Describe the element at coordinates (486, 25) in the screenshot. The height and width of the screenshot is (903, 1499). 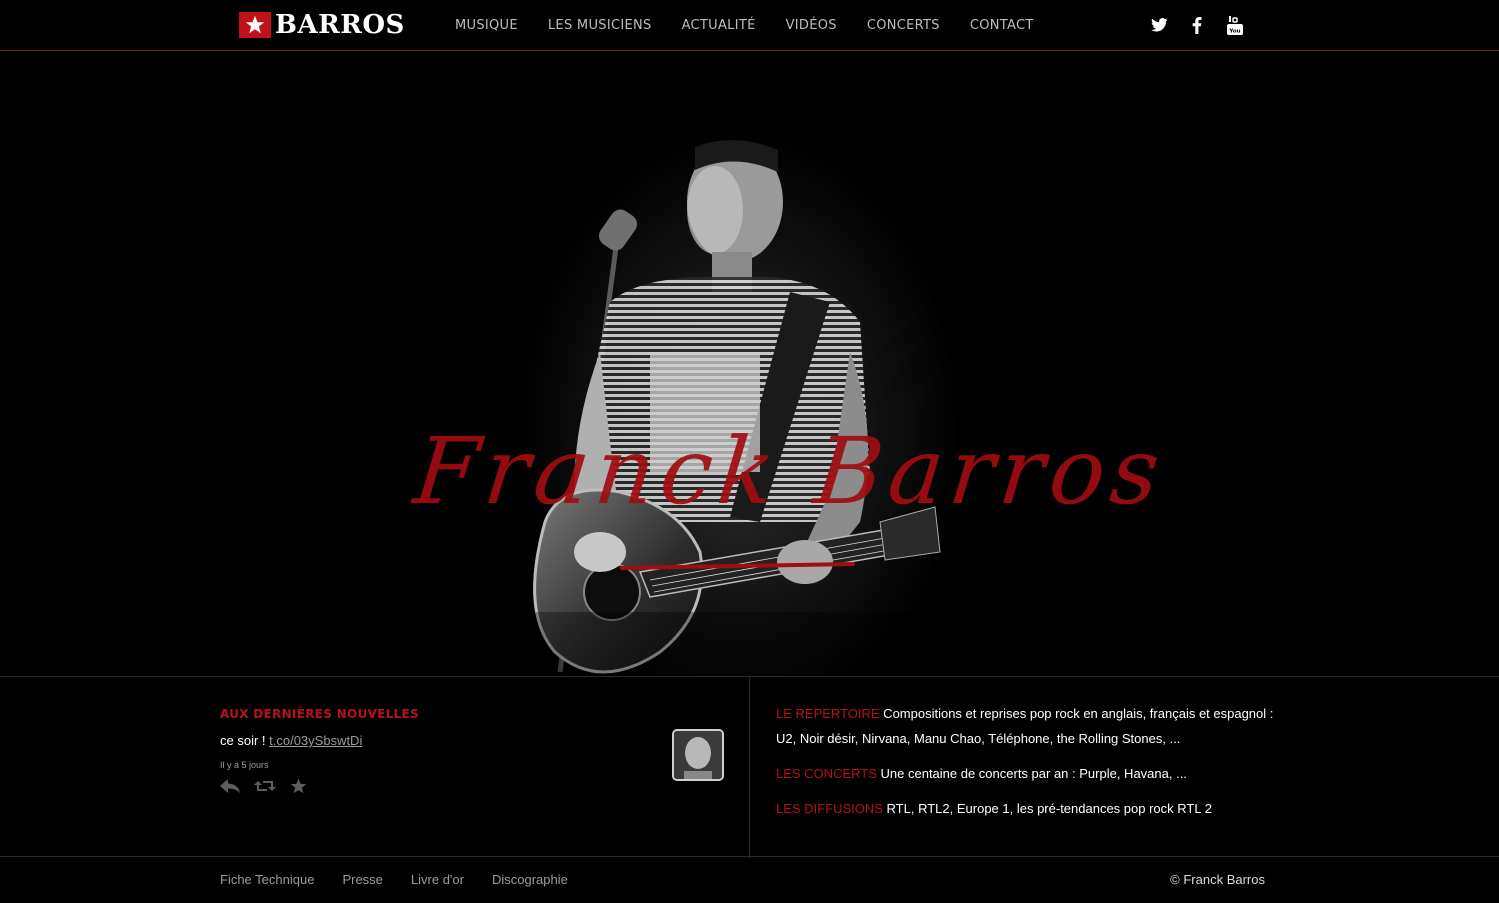
I see `nav-item-musique: MUSIQUE` at that location.